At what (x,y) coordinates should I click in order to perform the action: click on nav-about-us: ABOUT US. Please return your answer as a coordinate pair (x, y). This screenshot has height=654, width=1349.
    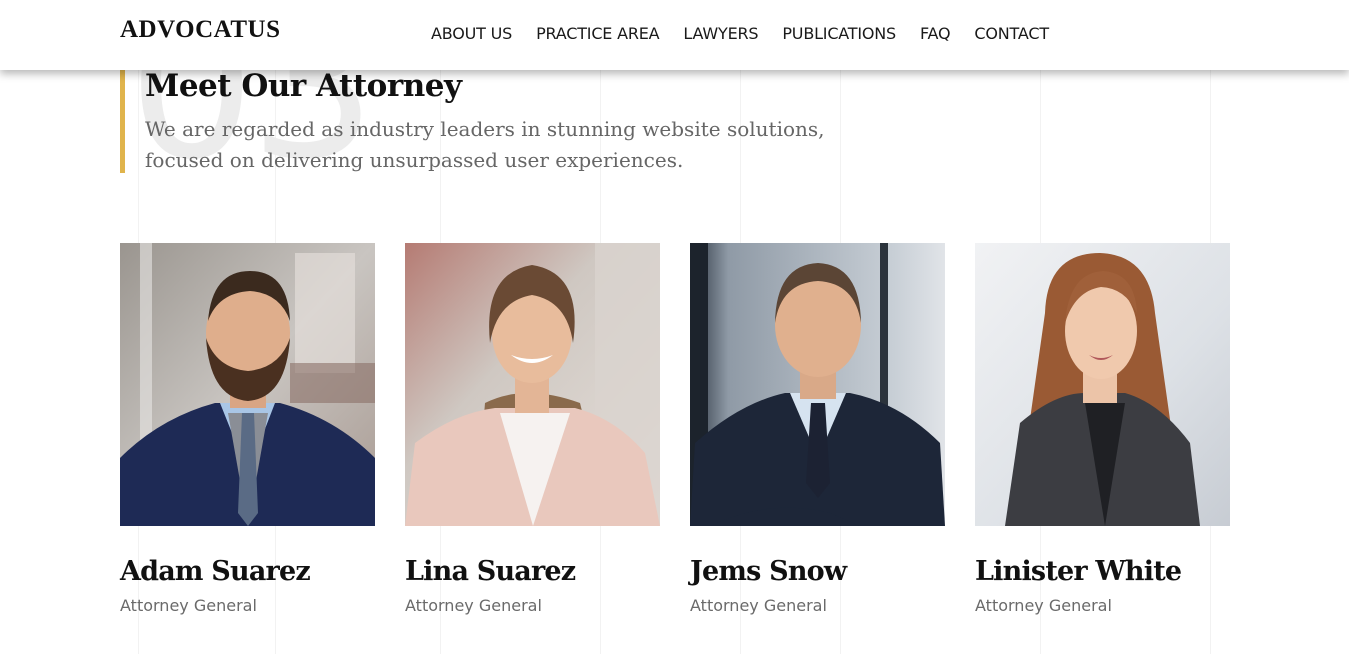
    Looking at the image, I should click on (471, 33).